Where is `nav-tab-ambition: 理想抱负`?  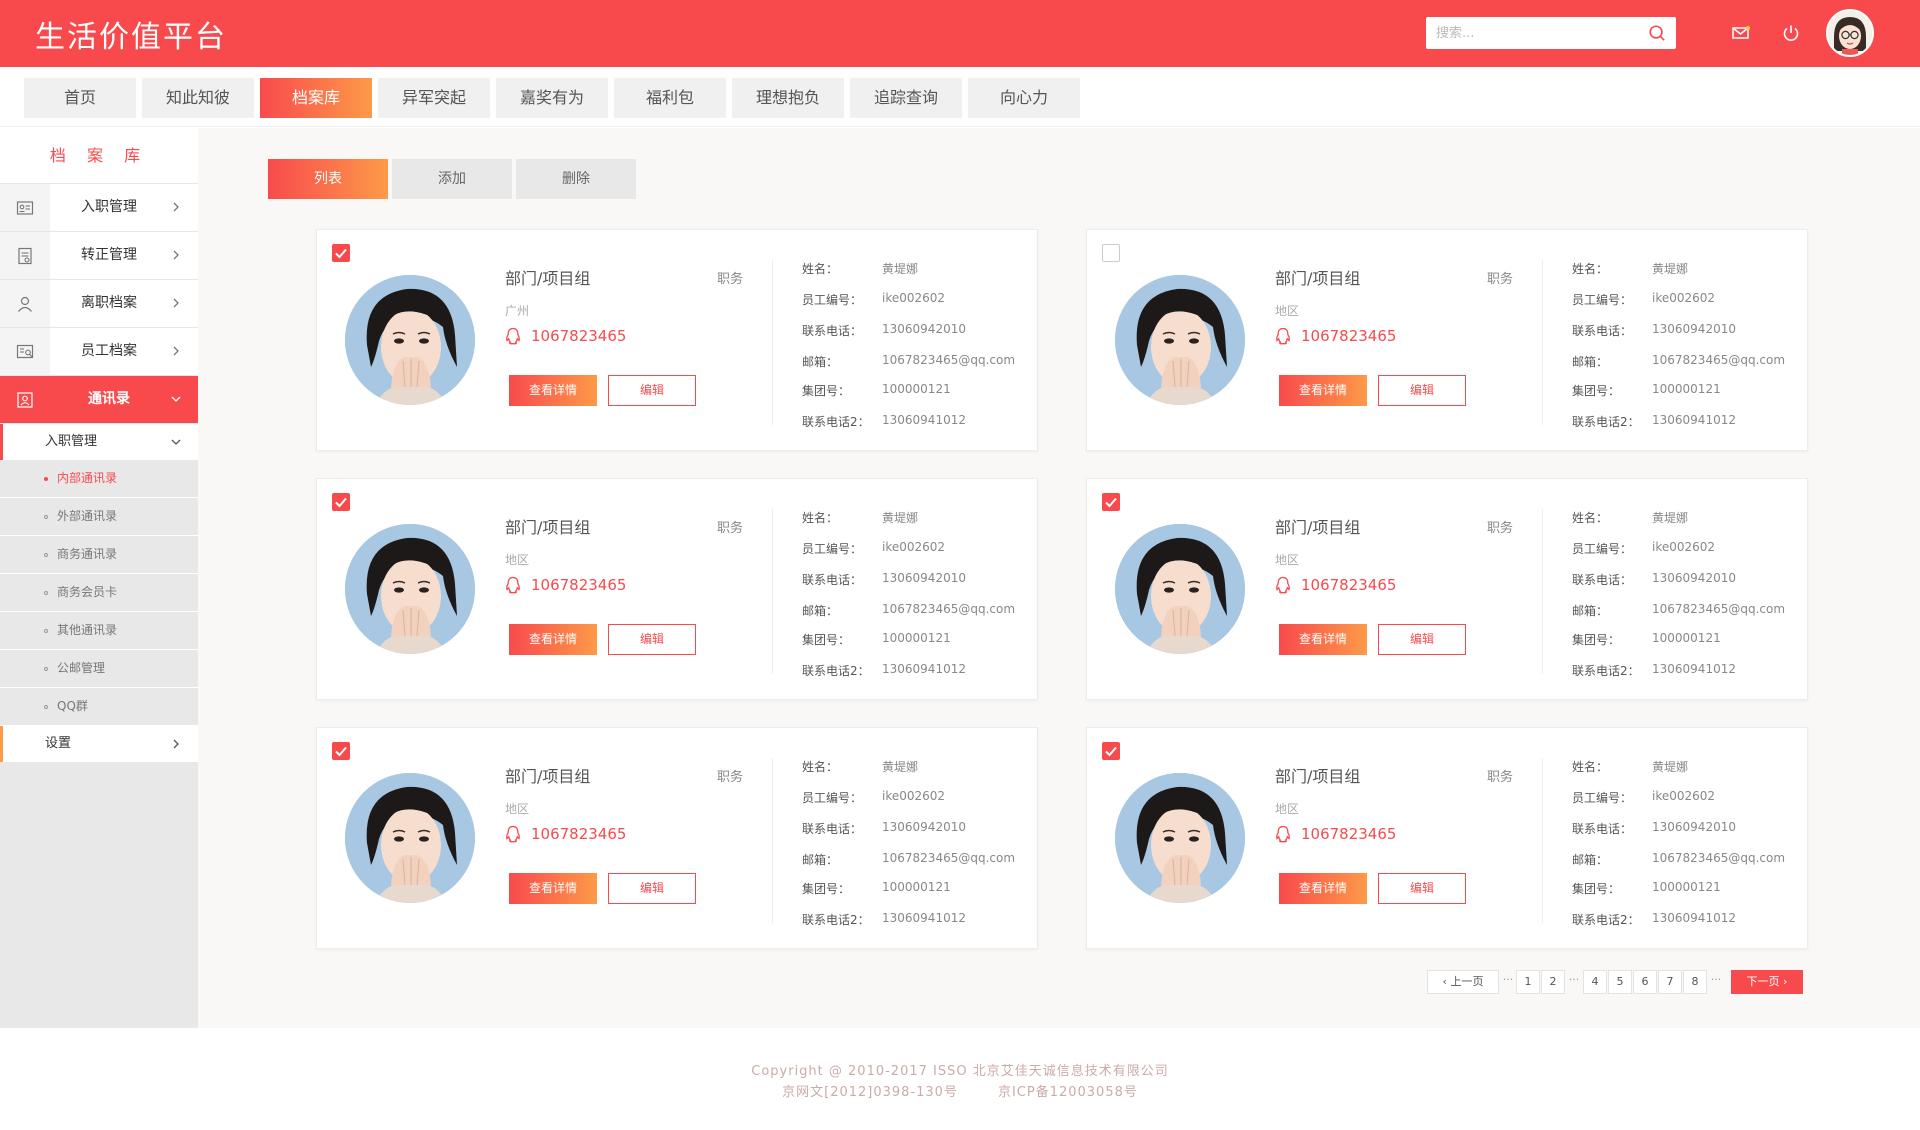 nav-tab-ambition: 理想抱负 is located at coordinates (788, 98).